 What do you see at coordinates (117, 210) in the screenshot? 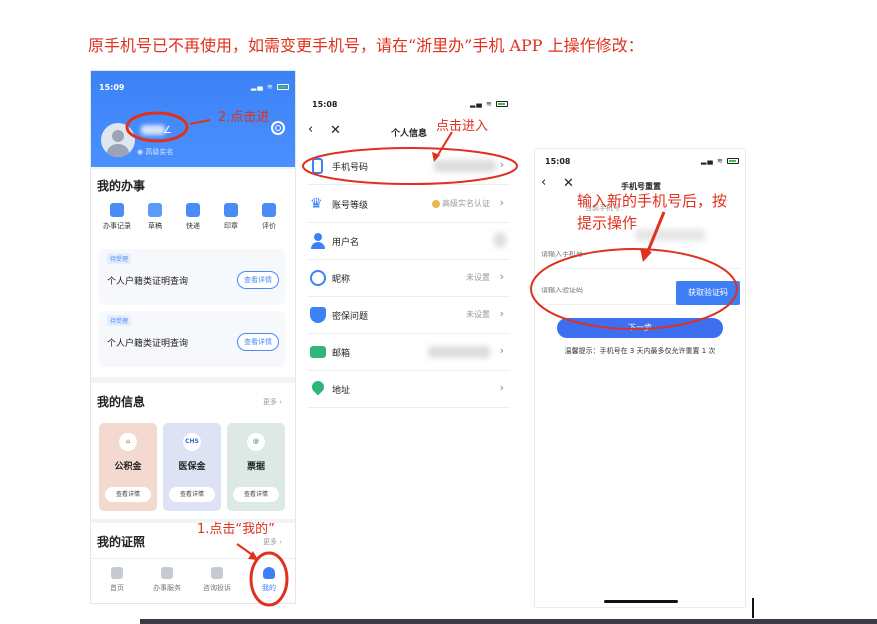
I see `records-icon` at bounding box center [117, 210].